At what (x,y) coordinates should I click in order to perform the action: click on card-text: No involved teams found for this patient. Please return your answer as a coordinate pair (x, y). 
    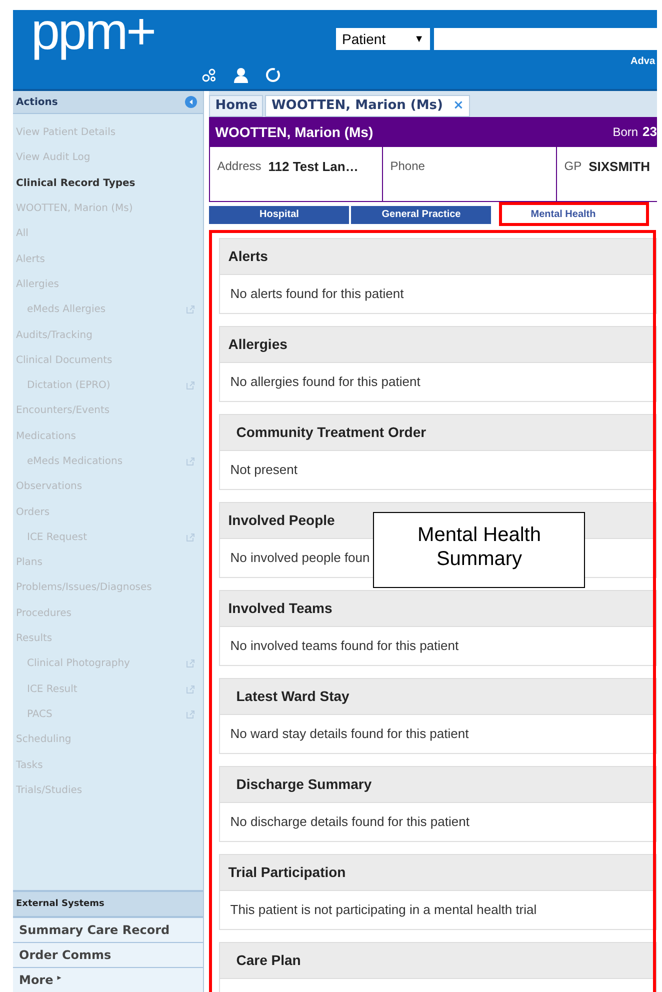
    Looking at the image, I should click on (344, 645).